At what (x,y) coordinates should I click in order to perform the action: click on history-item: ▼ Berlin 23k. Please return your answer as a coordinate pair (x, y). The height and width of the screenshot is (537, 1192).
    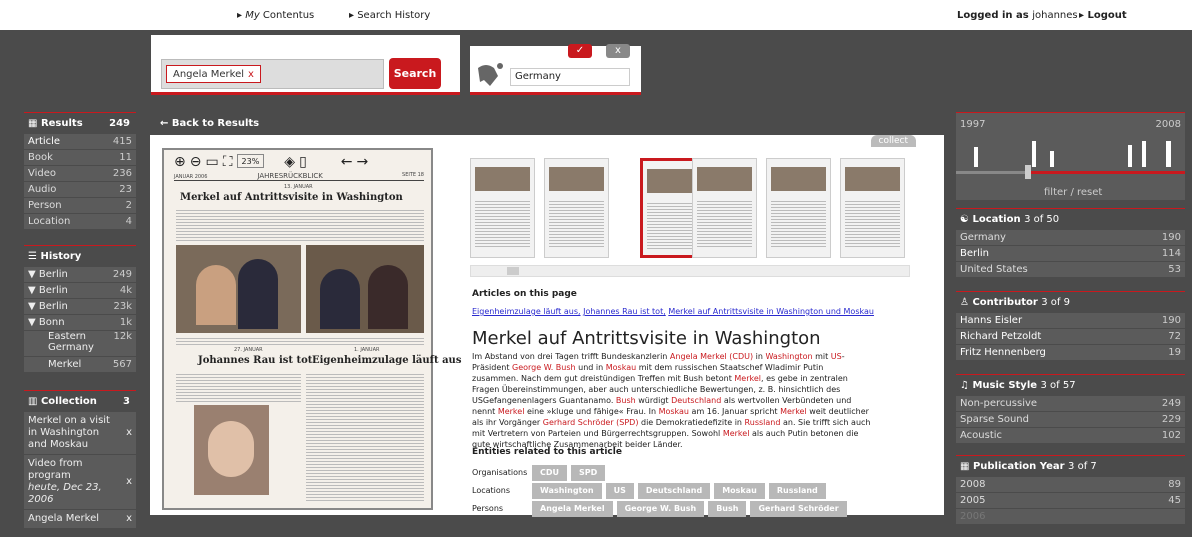
    Looking at the image, I should click on (80, 307).